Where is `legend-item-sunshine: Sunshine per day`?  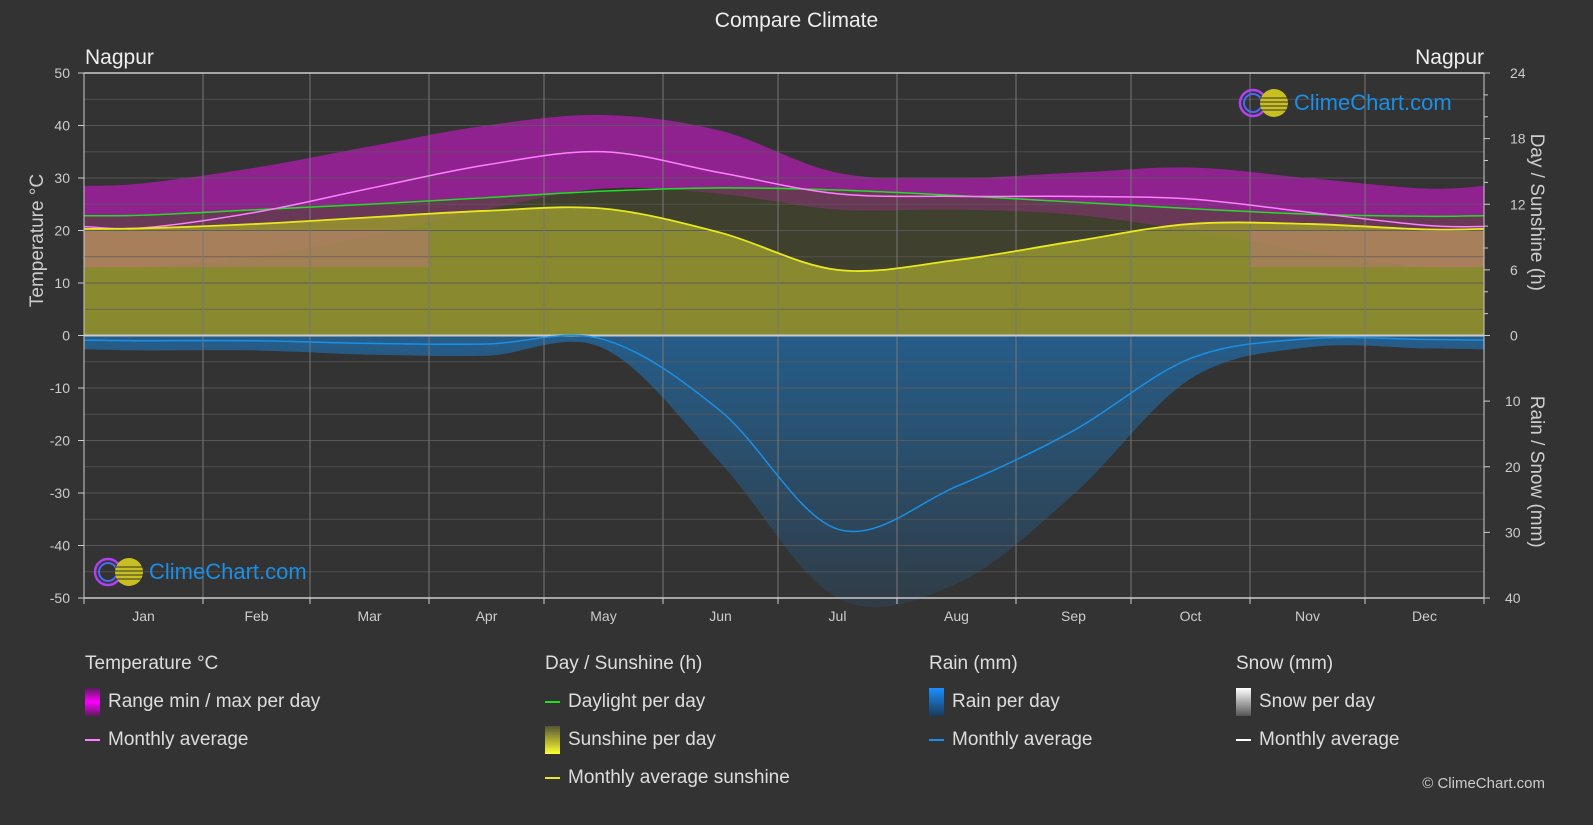 legend-item-sunshine: Sunshine per day is located at coordinates (667, 740).